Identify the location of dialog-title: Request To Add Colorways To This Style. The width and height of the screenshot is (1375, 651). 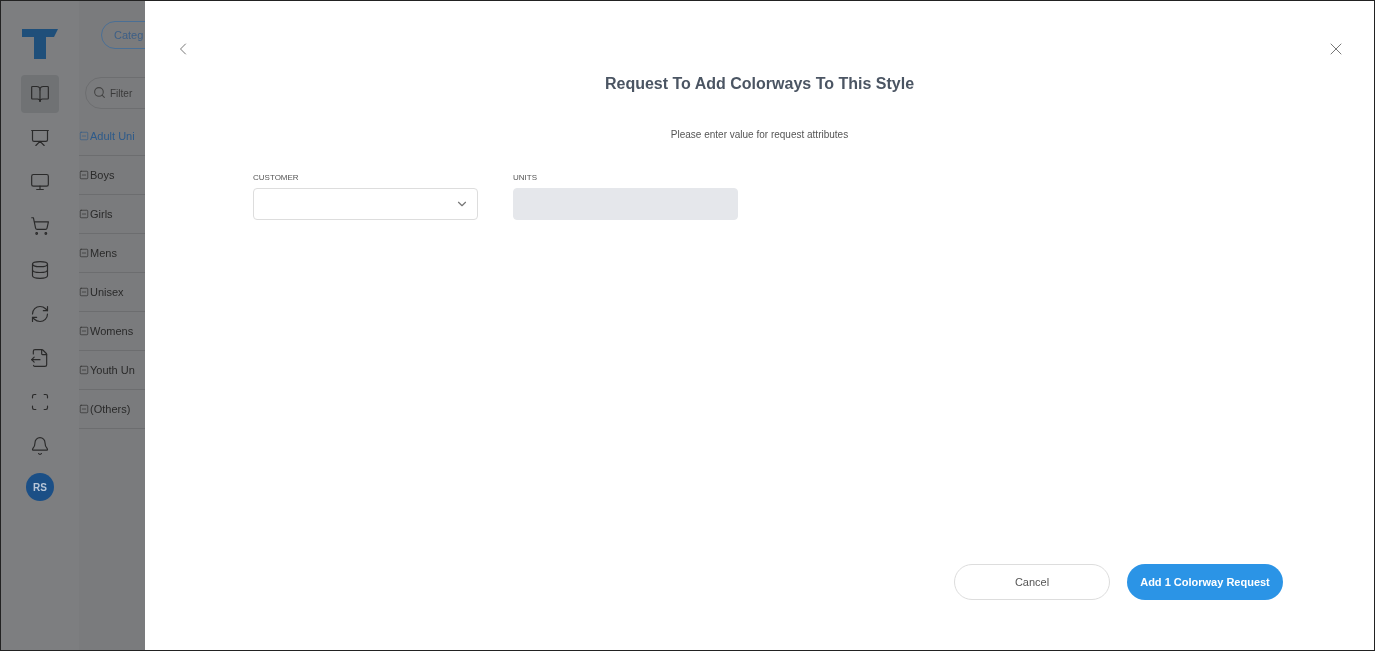
(759, 84).